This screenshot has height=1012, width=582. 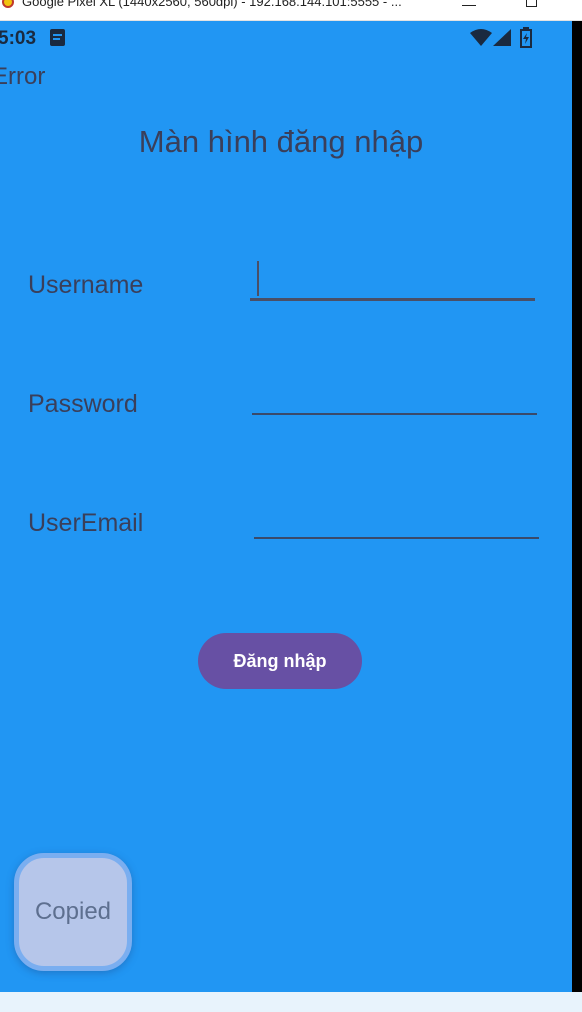 What do you see at coordinates (73, 912) in the screenshot?
I see `copied-toast: Copied` at bounding box center [73, 912].